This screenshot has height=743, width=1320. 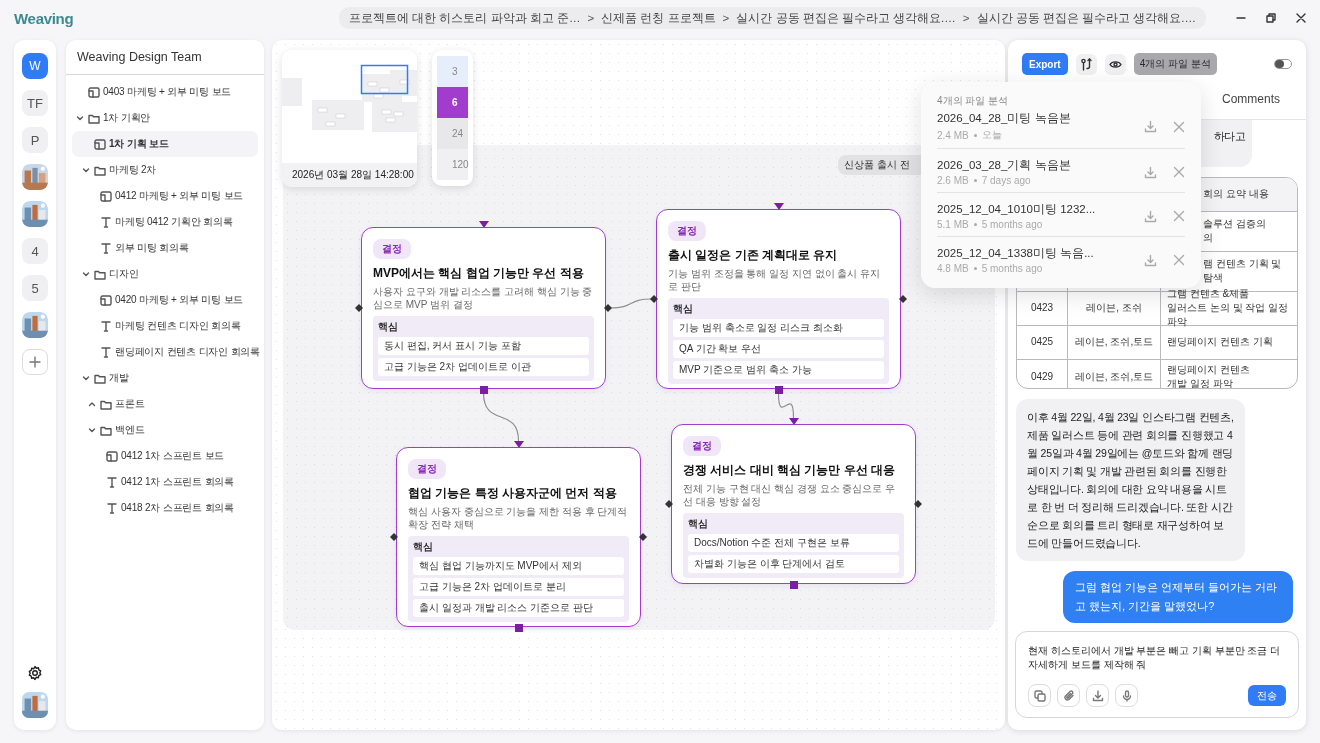 What do you see at coordinates (165, 378) in the screenshot?
I see `tree-item: 개발` at bounding box center [165, 378].